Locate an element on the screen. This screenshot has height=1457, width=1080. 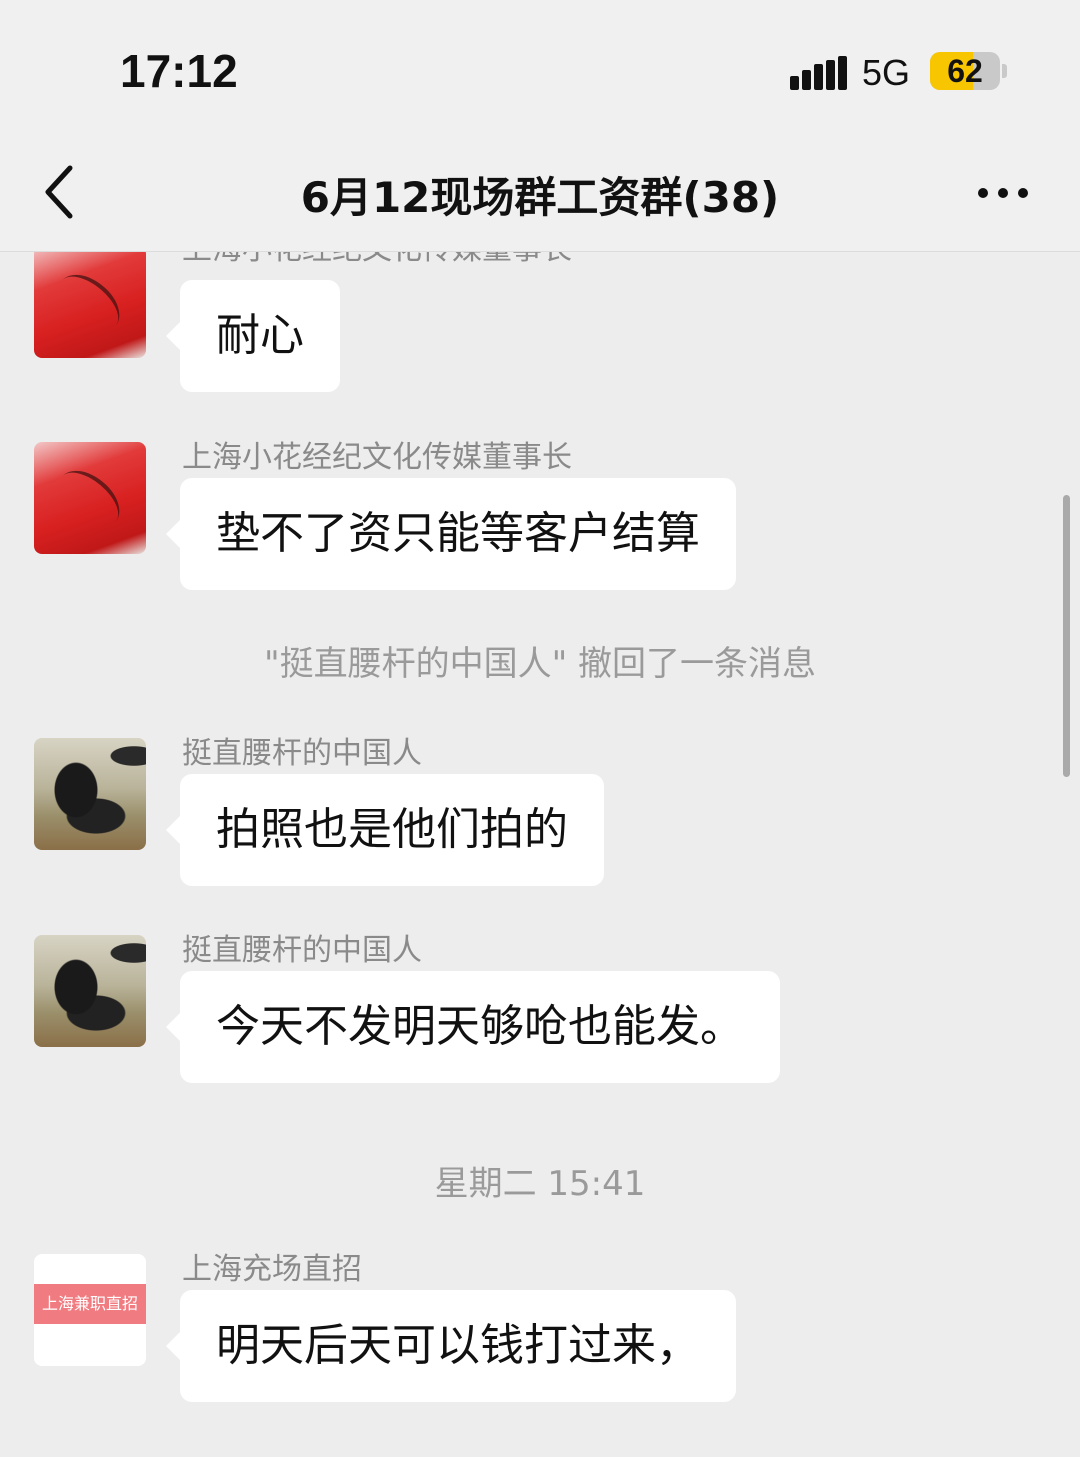
chat-header: 6月12现场群工资群(38) is located at coordinates (540, 196).